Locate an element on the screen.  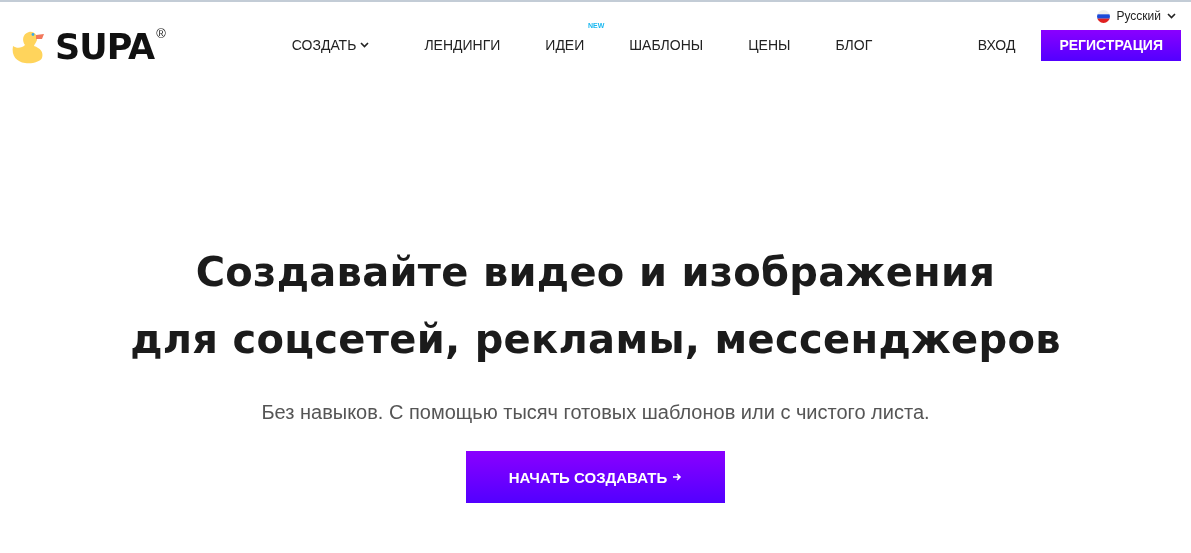
hero-subtitle: Без навыков. С помощью тысяч готовых шаблонов или с чистого листа. is located at coordinates (595, 412).